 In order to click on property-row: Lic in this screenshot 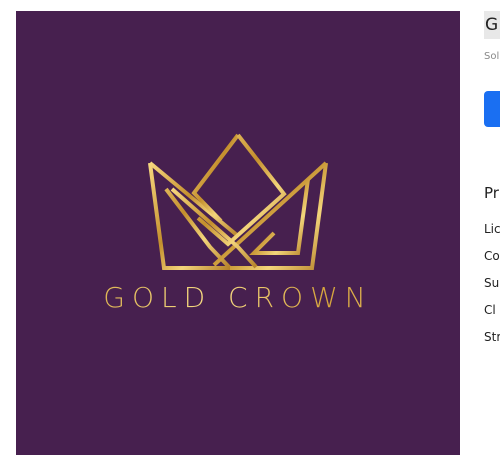, I will do `click(492, 229)`.